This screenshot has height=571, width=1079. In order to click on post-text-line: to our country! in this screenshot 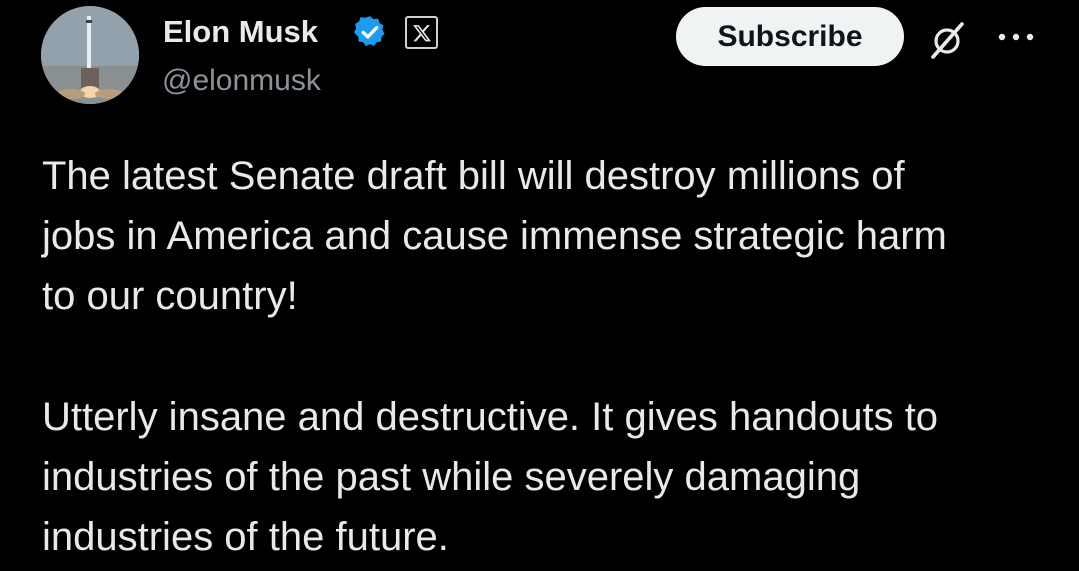, I will do `click(170, 296)`.